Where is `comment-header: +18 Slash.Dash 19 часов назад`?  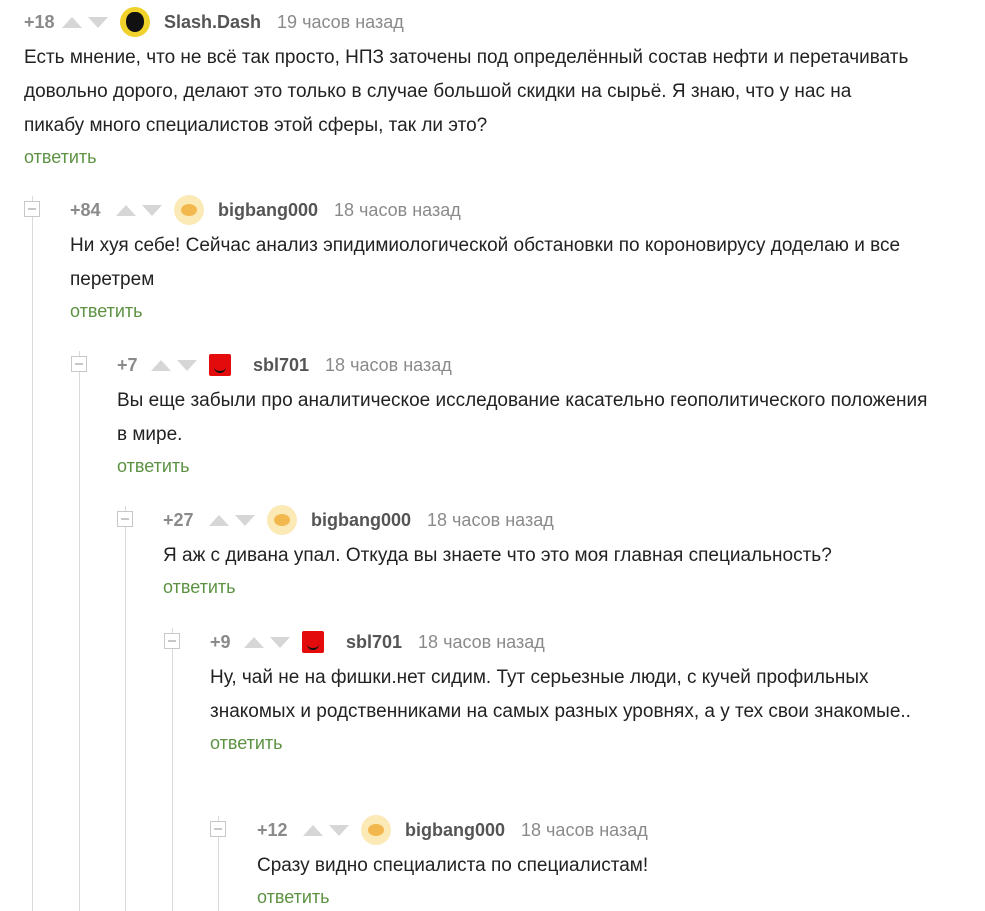 comment-header: +18 Slash.Dash 19 часов назад is located at coordinates (494, 22).